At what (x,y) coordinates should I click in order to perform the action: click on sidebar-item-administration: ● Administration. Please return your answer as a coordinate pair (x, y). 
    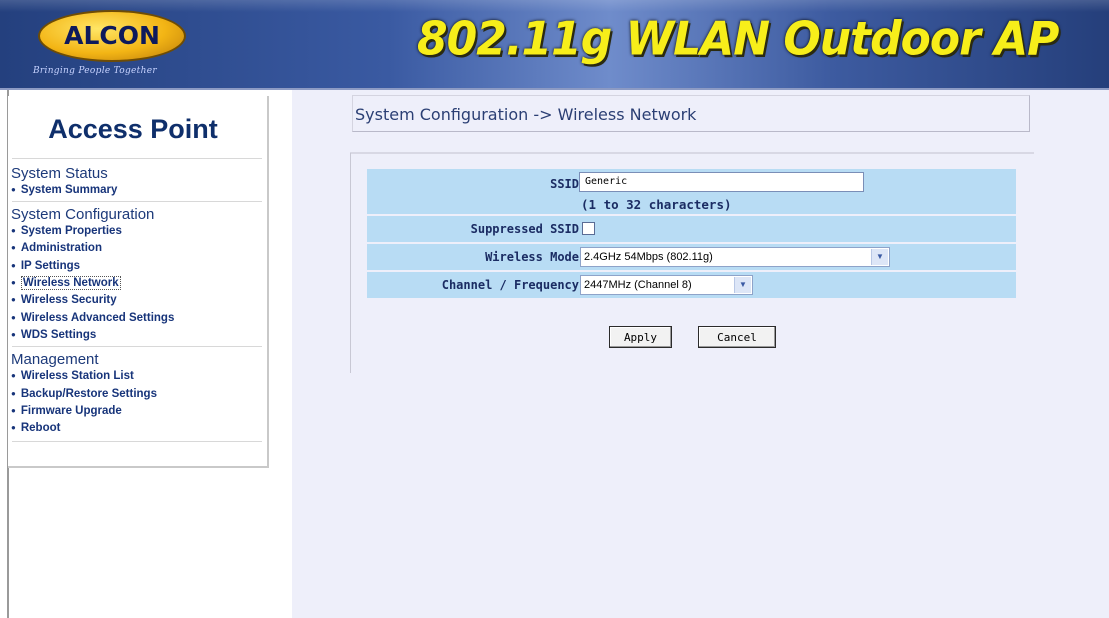
    Looking at the image, I should click on (56, 248).